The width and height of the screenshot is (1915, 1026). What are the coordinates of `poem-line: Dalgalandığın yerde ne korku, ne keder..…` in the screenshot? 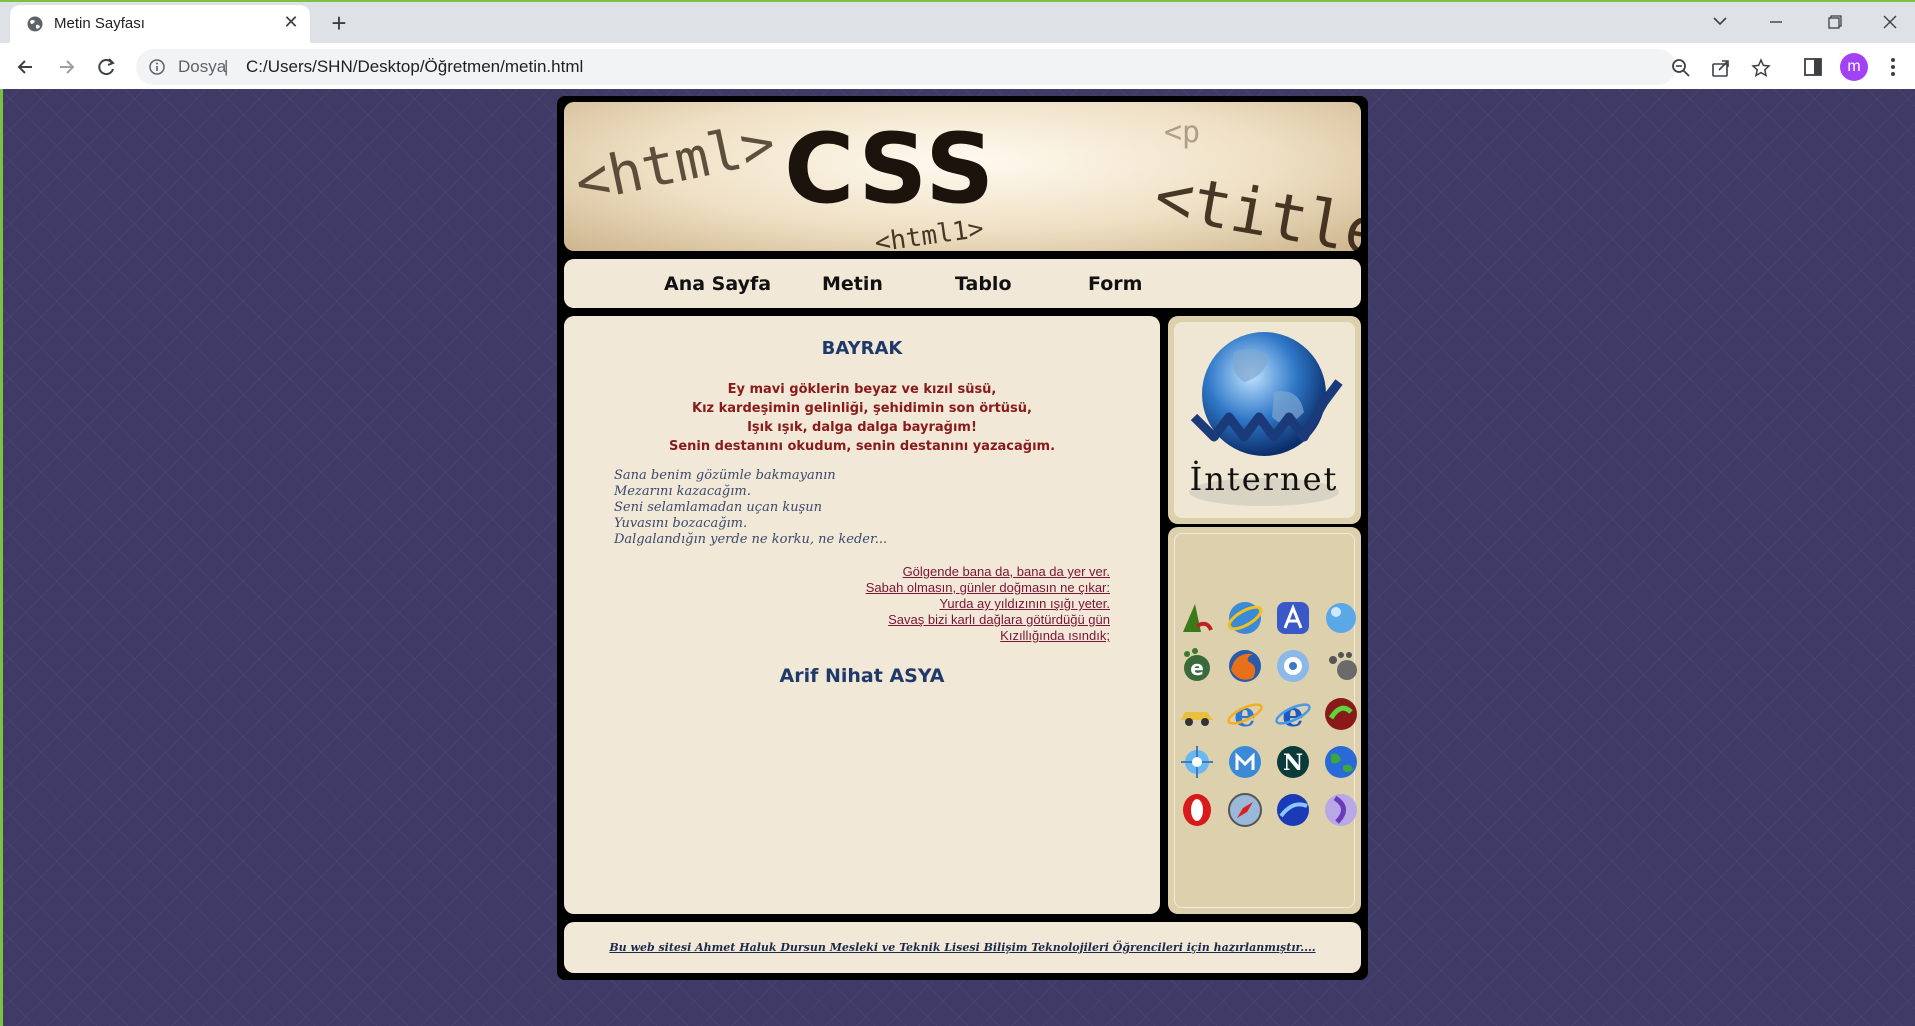 It's located at (751, 539).